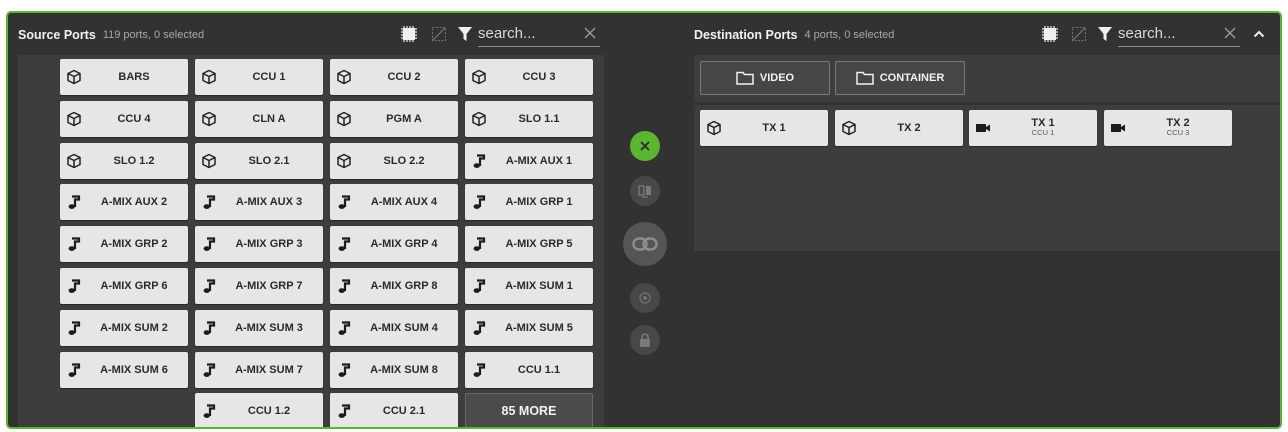 The image size is (1288, 432). Describe the element at coordinates (394, 118) in the screenshot. I see `source-port-button: PGM A` at that location.